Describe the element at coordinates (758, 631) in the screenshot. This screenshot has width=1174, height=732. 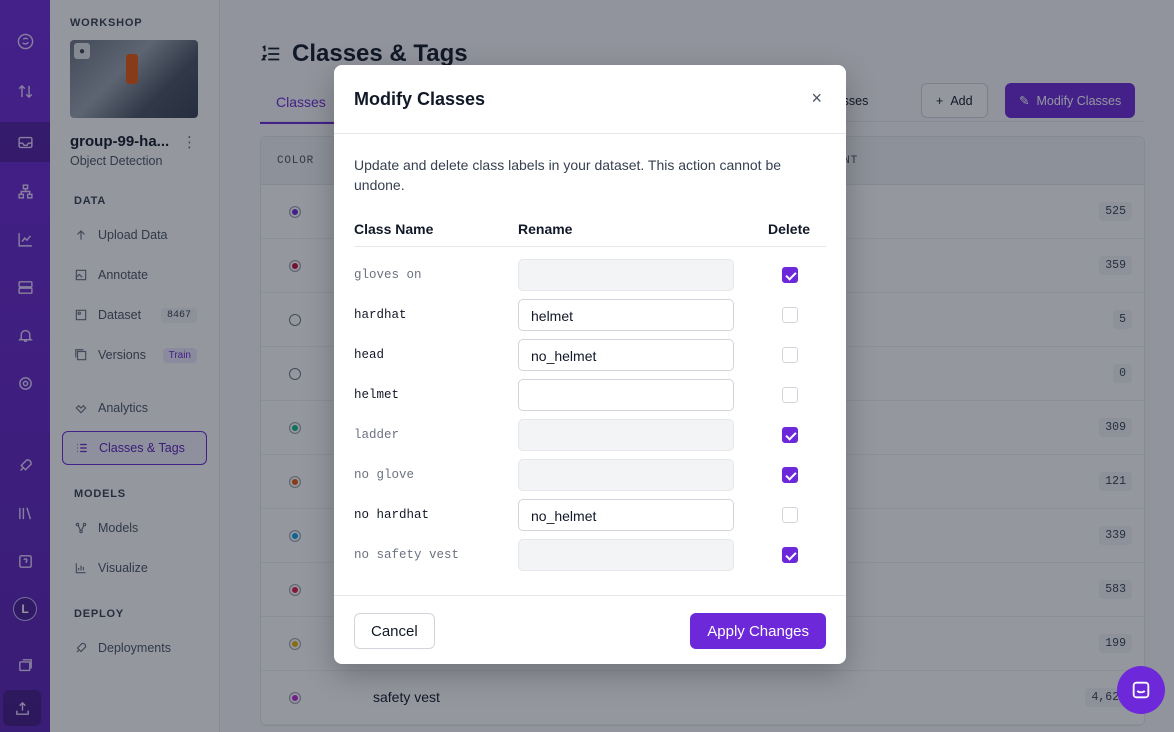
I see `apply-changes-button: Apply Changes` at that location.